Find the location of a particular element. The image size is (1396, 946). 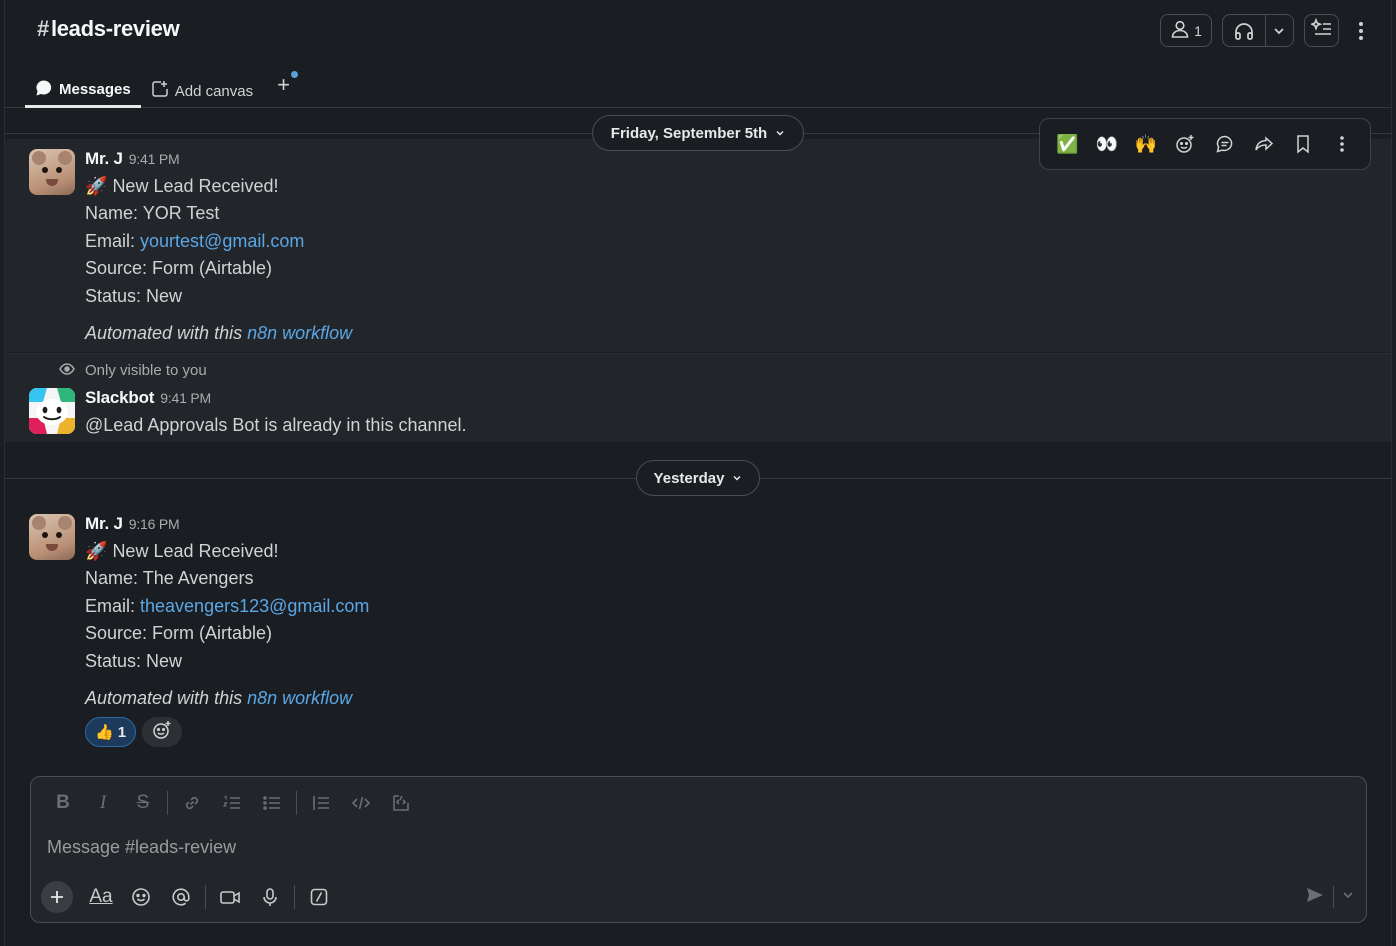

header-actions: 1 is located at coordinates (1266, 30).